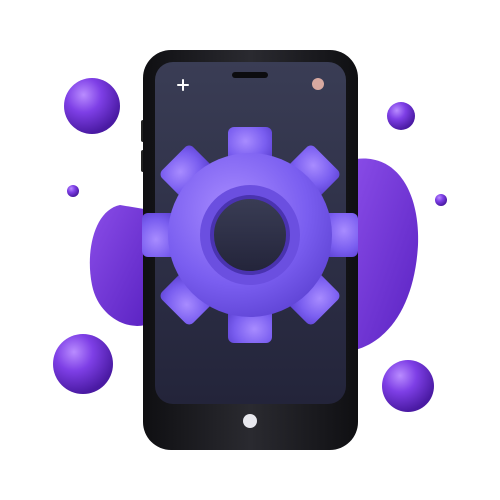 The height and width of the screenshot is (500, 500). Describe the element at coordinates (384, 254) in the screenshot. I see `right-blob-shape` at that location.